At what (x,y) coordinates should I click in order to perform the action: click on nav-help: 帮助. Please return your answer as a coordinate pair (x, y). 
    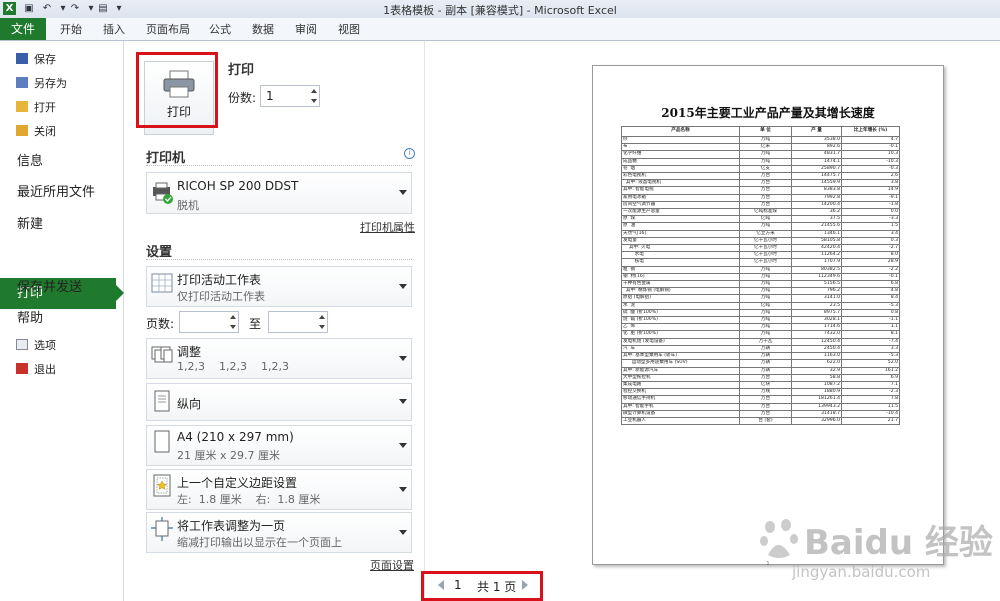
    Looking at the image, I should click on (30, 316).